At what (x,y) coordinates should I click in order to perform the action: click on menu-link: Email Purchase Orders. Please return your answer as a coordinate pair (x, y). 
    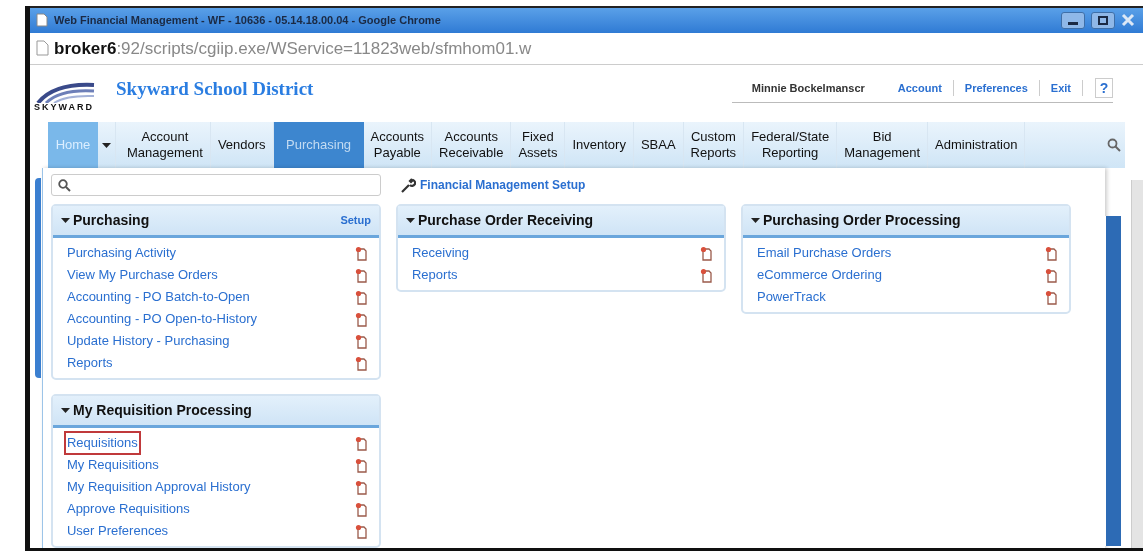
    Looking at the image, I should click on (824, 253).